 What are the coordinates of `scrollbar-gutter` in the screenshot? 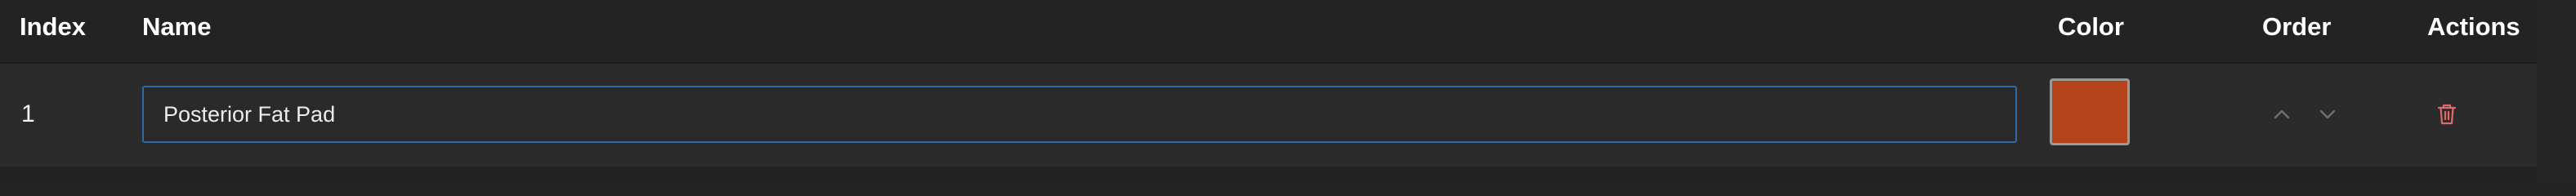 It's located at (2556, 92).